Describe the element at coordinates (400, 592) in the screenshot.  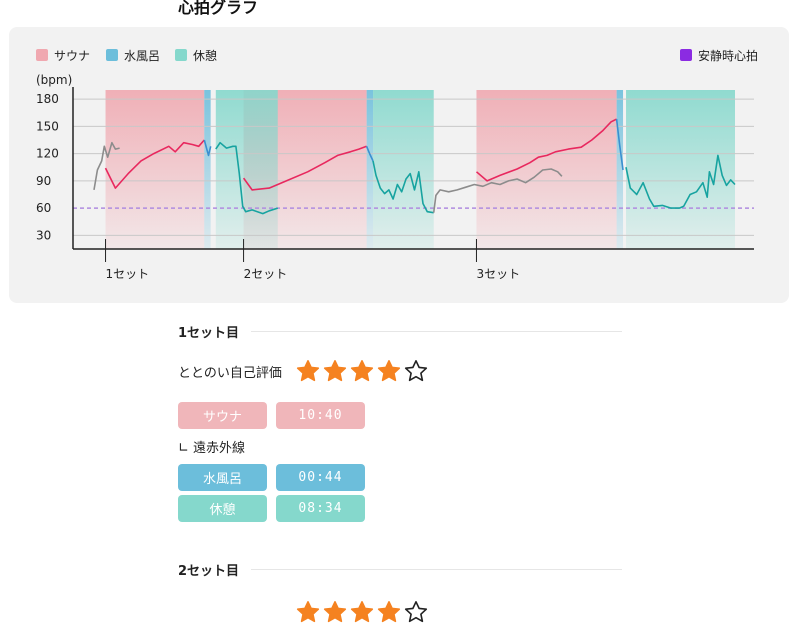
I see `set-2-section: 2セット目` at that location.